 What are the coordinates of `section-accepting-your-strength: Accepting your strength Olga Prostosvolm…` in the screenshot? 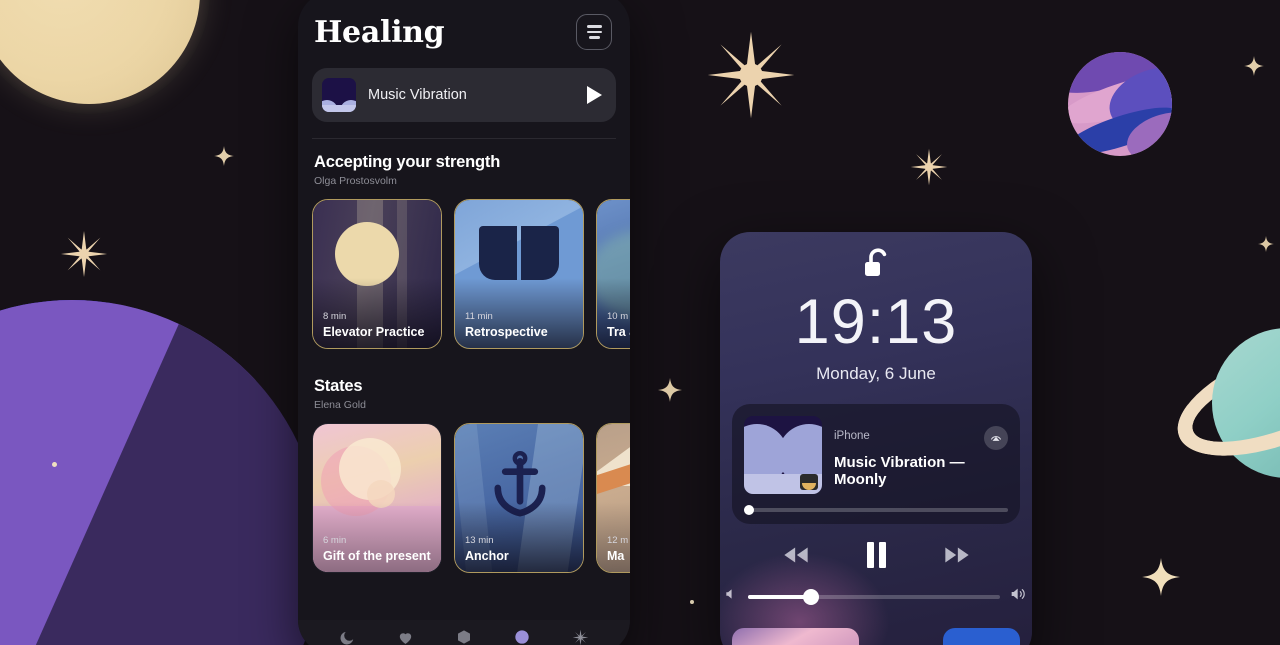 It's located at (464, 244).